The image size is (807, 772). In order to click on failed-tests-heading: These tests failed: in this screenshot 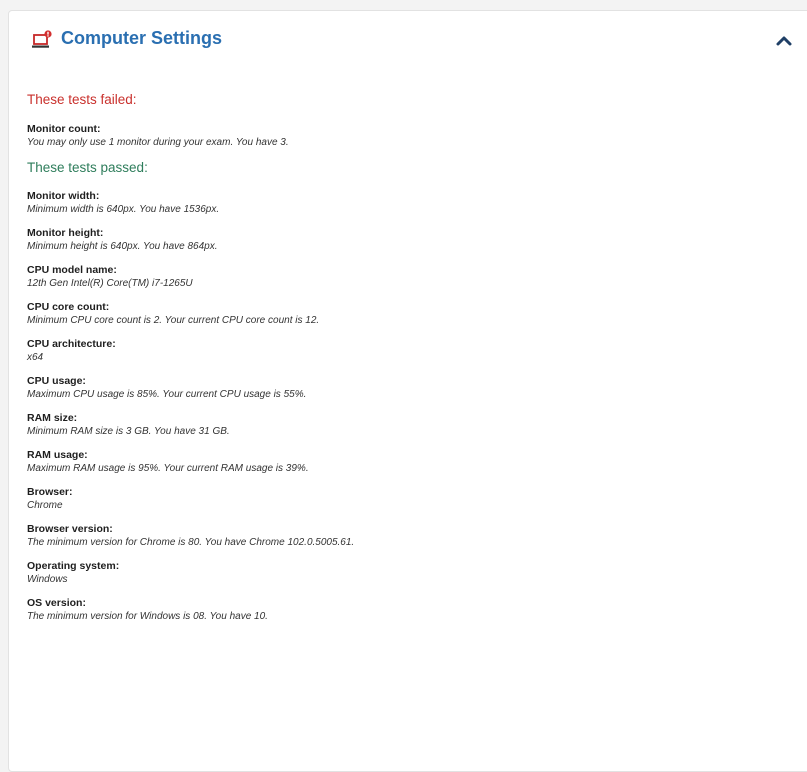, I will do `click(82, 99)`.